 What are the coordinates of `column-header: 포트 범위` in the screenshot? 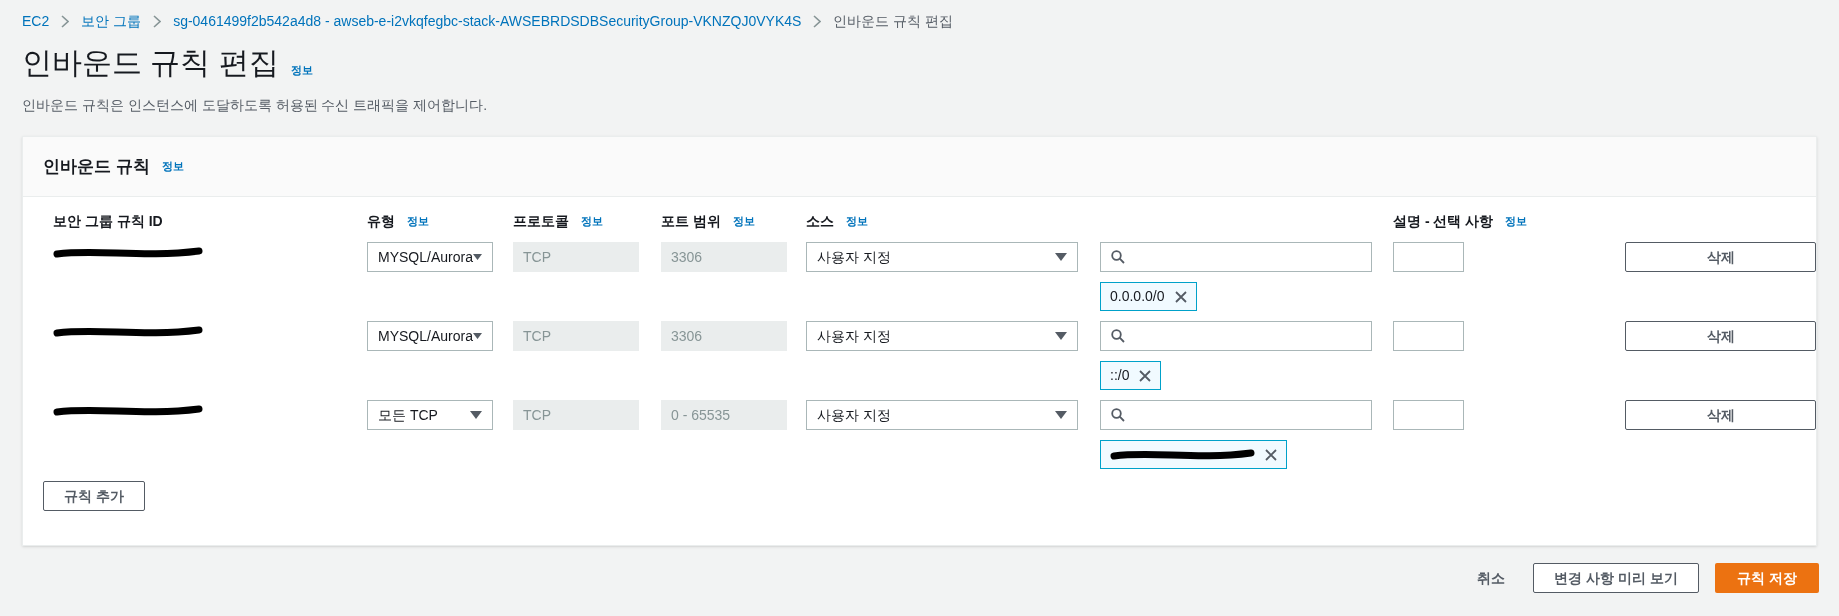 It's located at (691, 221).